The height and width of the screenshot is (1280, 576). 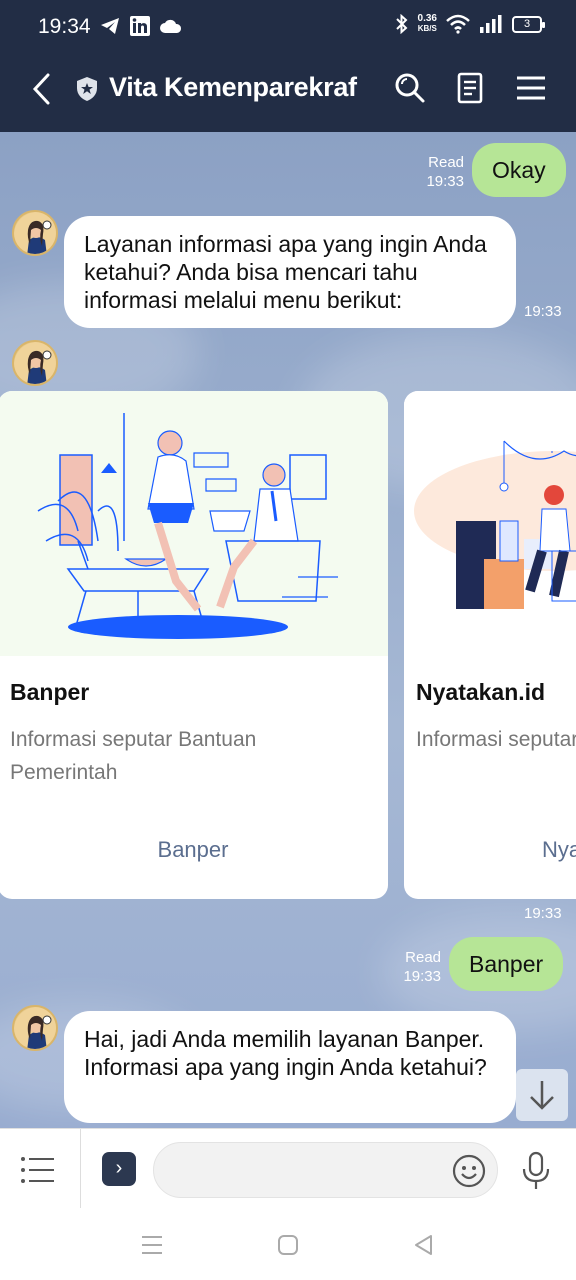 I want to click on system-nav-bar, so click(x=288, y=1244).